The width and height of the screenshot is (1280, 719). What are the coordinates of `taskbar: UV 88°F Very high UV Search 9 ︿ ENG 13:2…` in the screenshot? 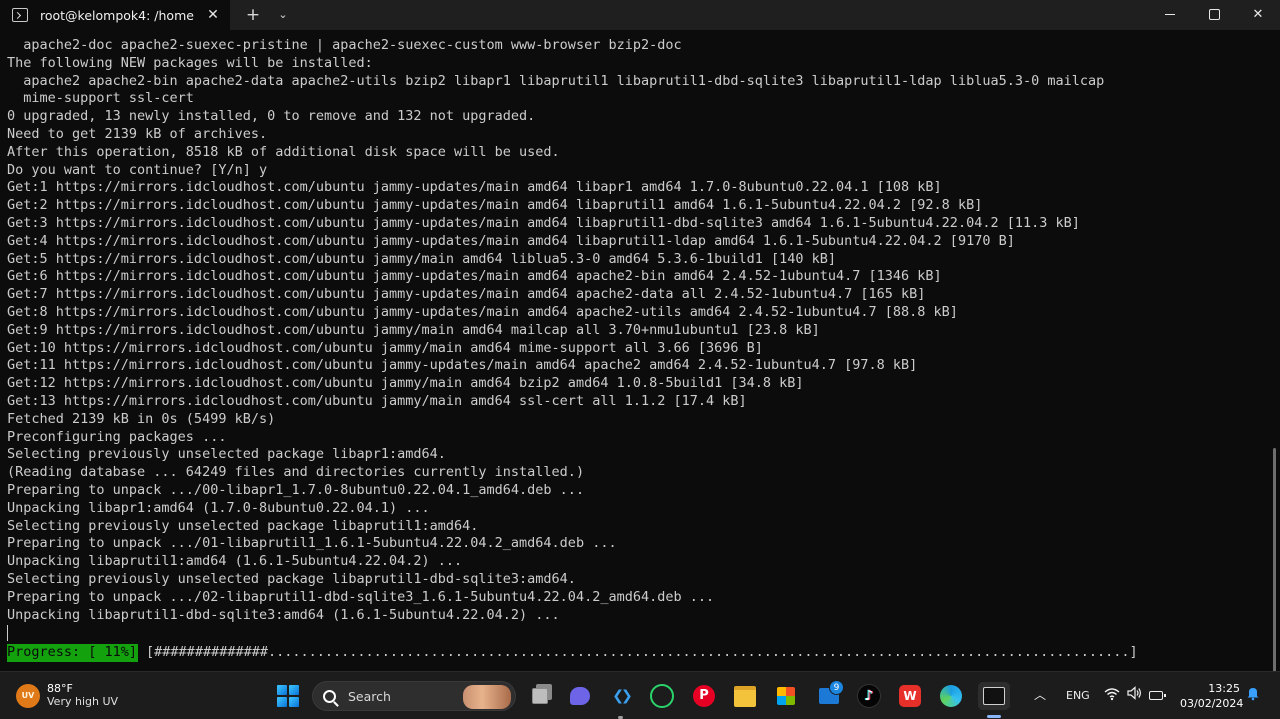 It's located at (640, 695).